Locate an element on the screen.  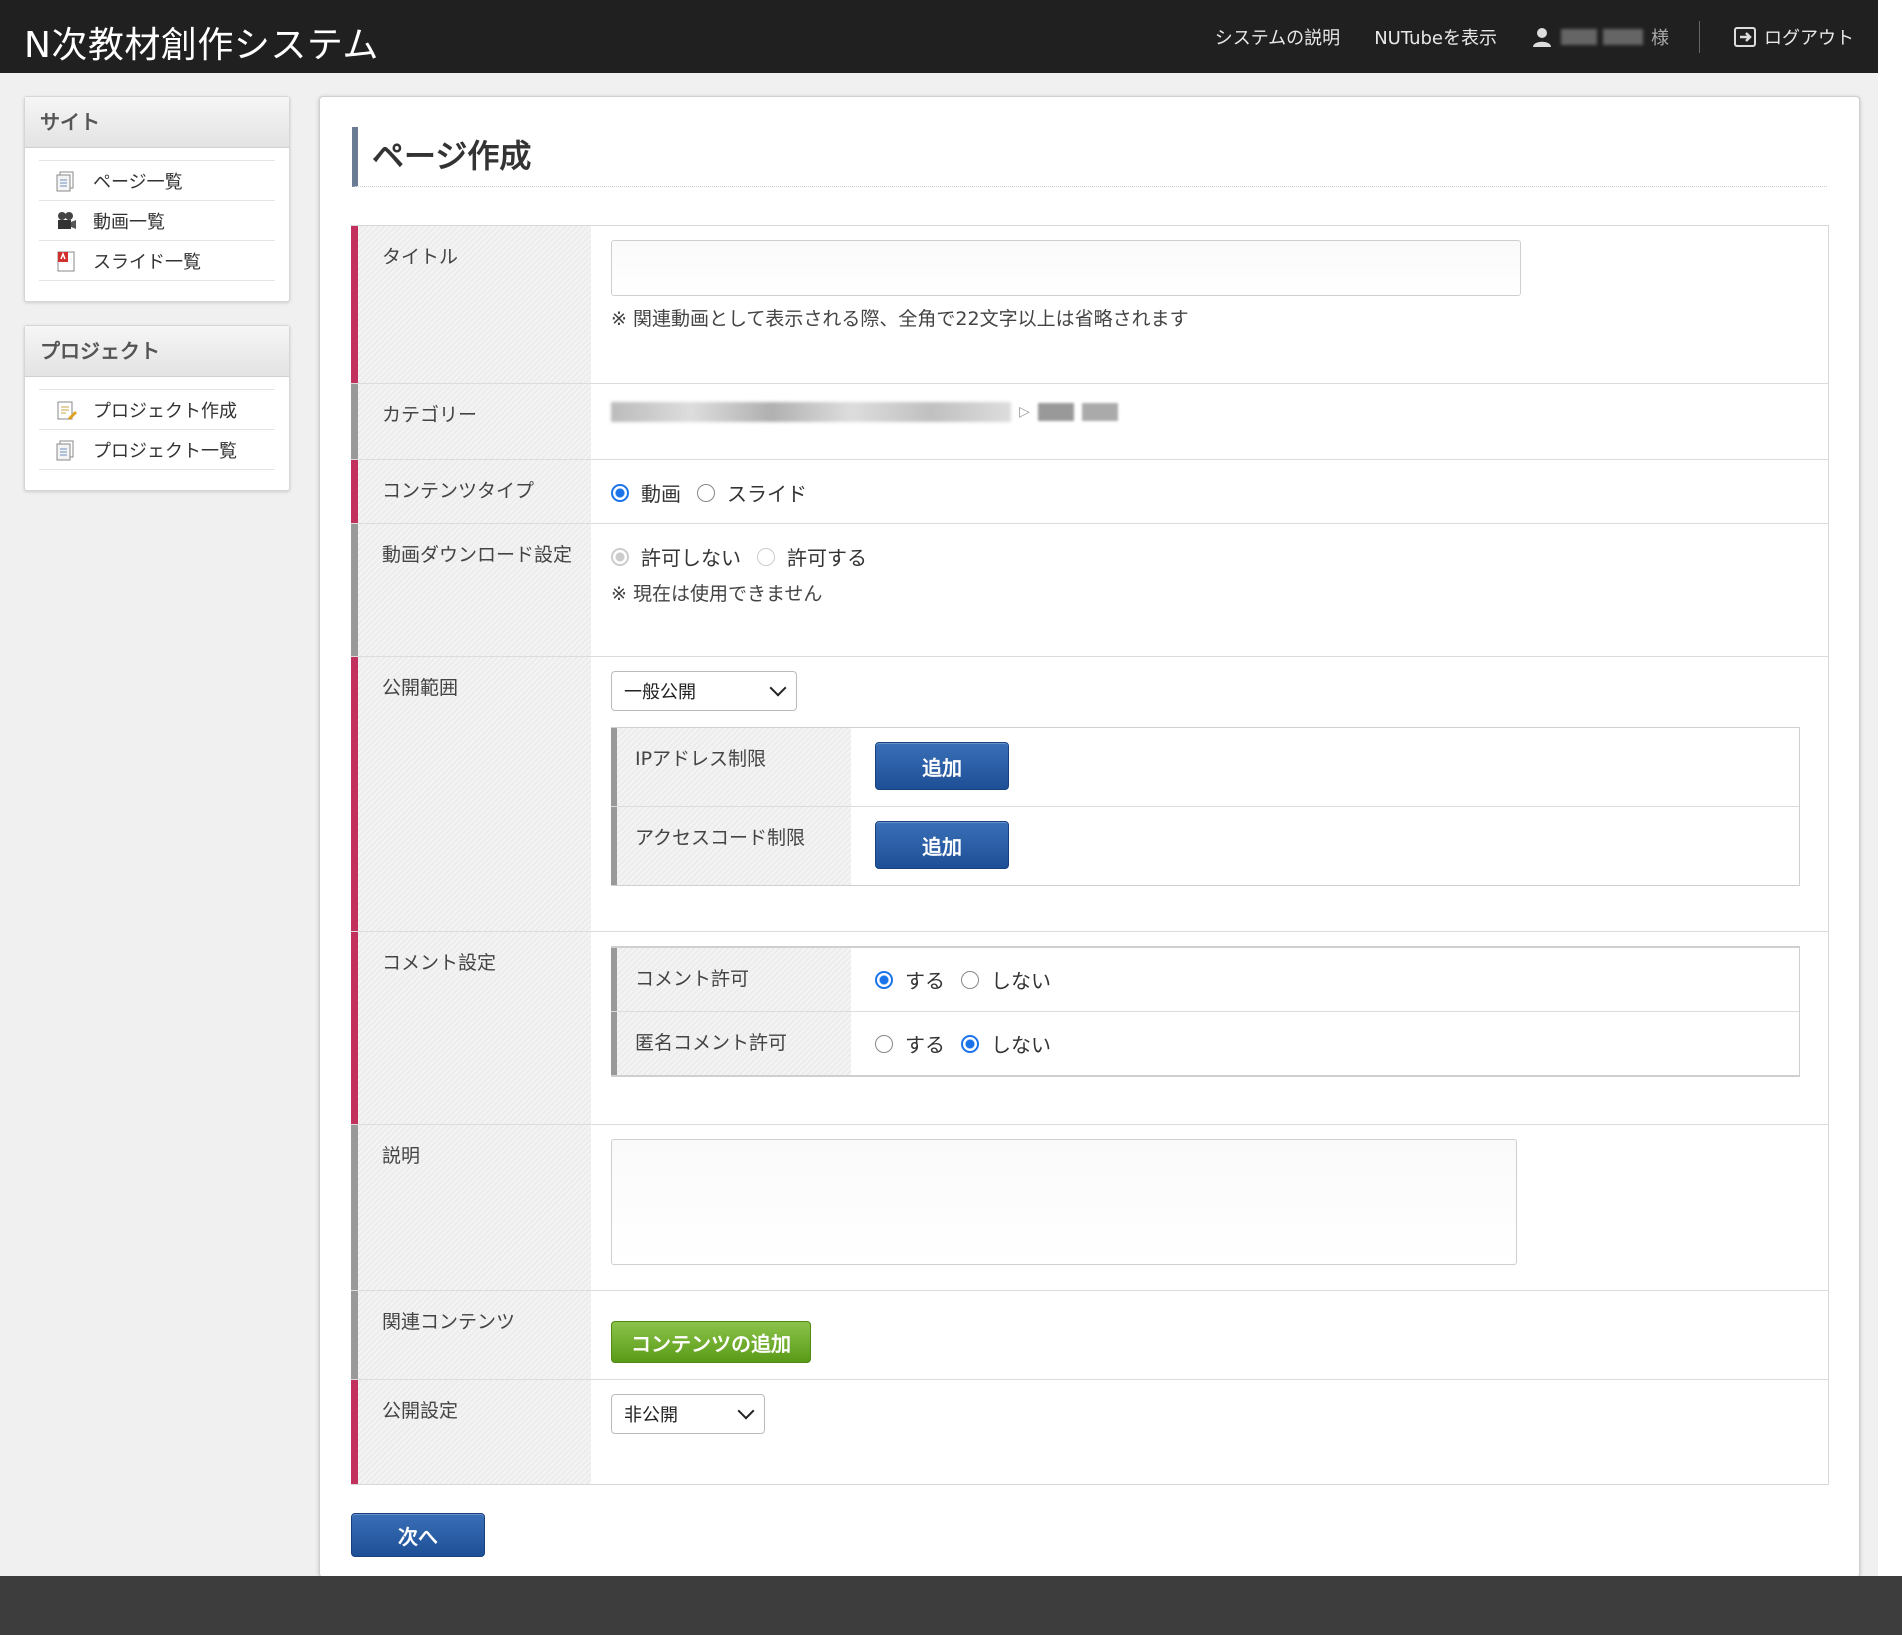
sidebar-site-box: サイト ページ一覧 動画一覧 スライド一覧 is located at coordinates (157, 199).